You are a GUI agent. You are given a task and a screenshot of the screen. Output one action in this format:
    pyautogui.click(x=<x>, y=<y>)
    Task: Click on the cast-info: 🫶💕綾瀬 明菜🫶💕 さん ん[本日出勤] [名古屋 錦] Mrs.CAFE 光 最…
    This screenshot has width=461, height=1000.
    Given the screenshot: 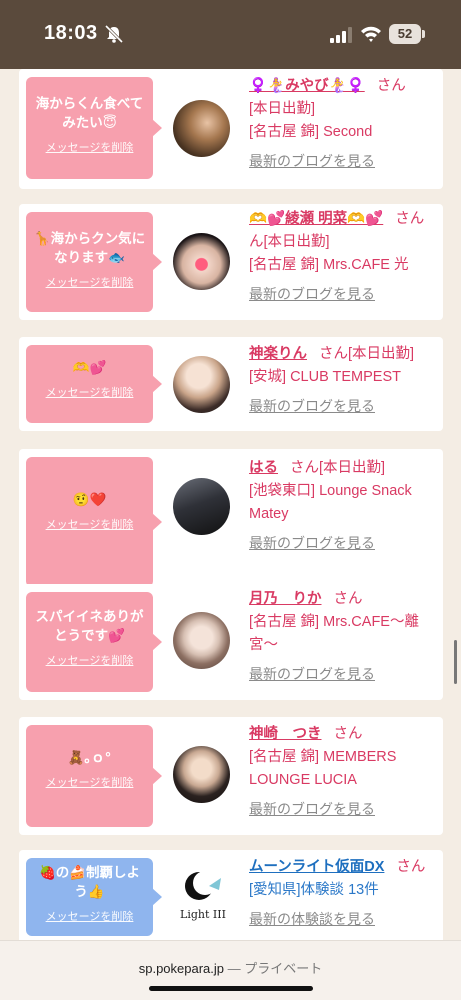 What is the action you would take?
    pyautogui.click(x=345, y=257)
    